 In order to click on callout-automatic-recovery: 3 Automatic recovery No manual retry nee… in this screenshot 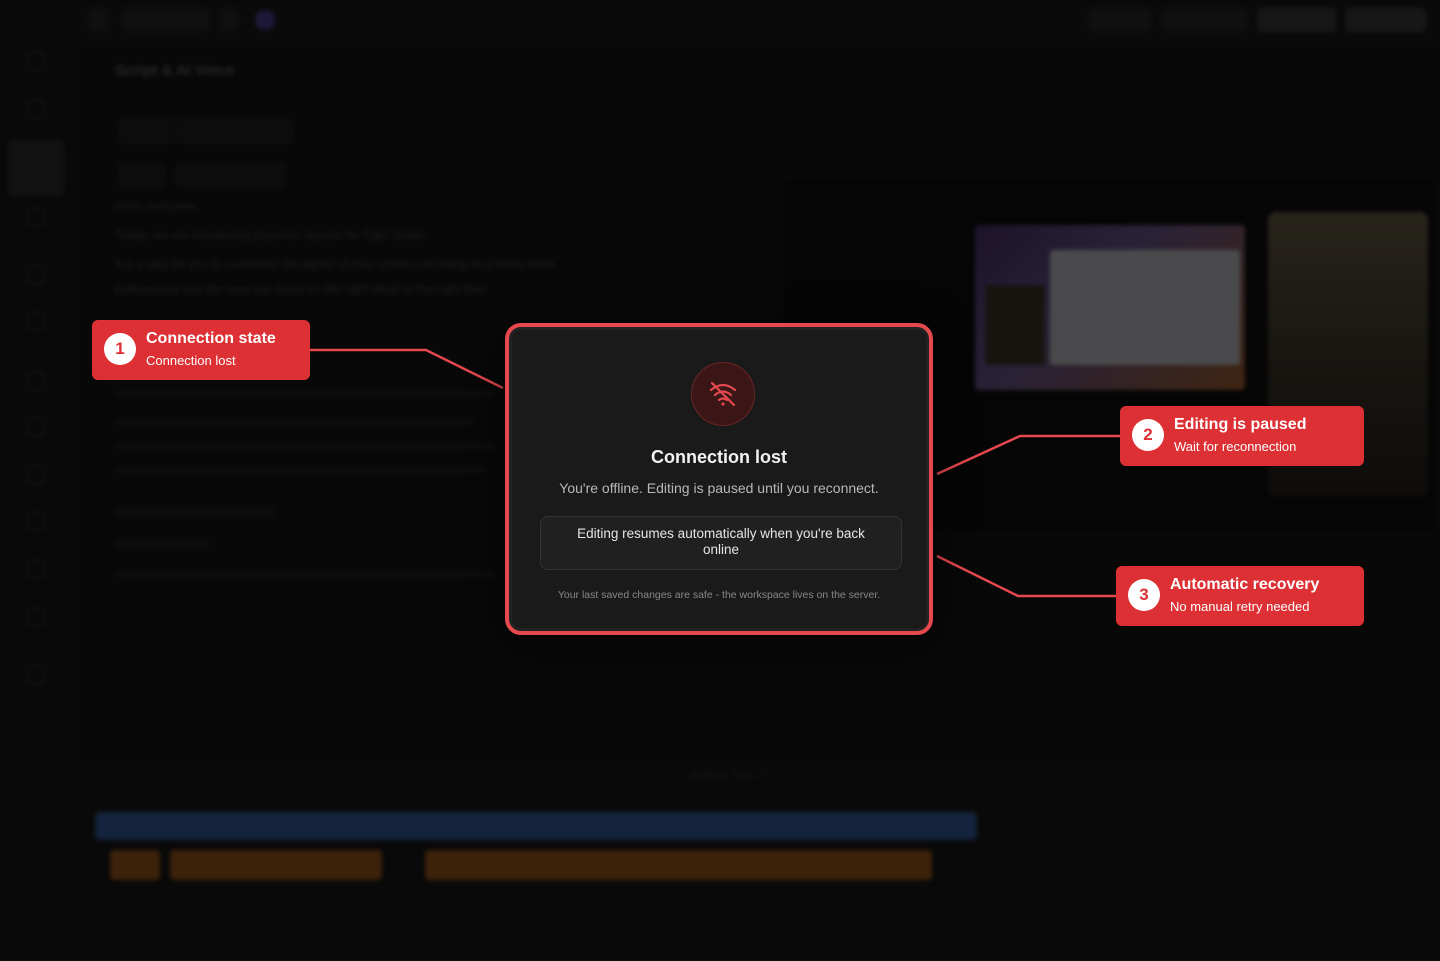, I will do `click(1240, 596)`.